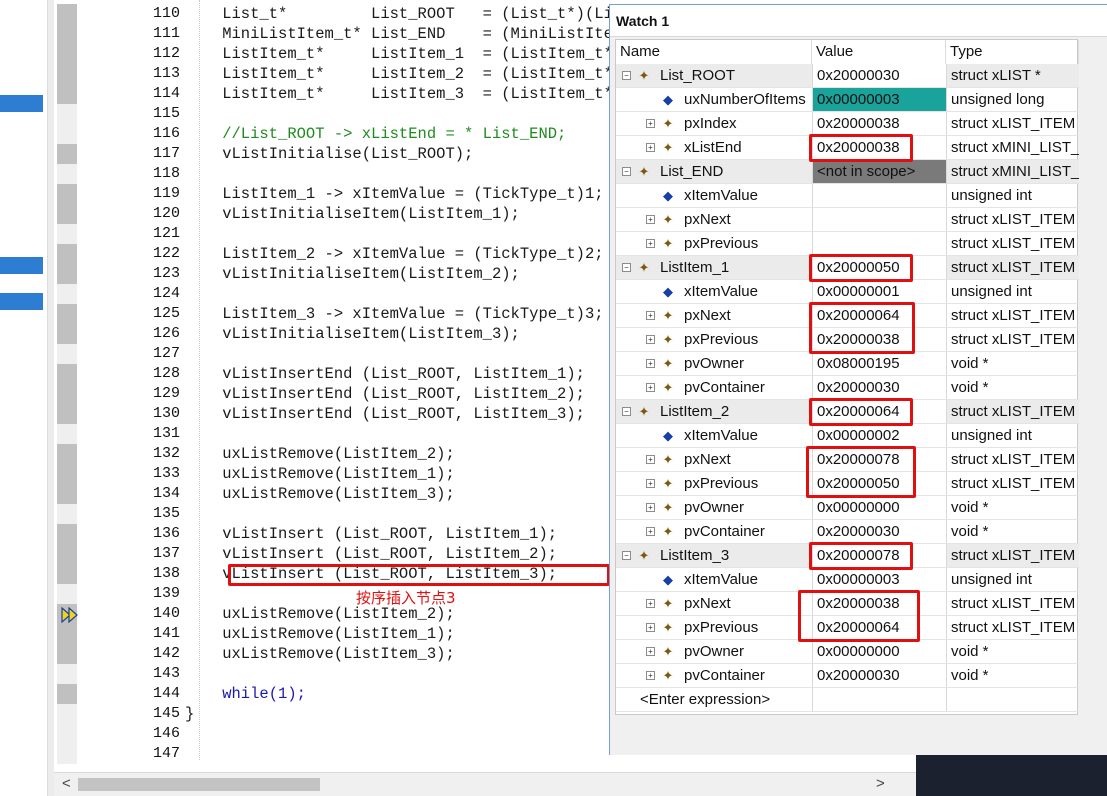 Image resolution: width=1107 pixels, height=796 pixels. I want to click on watch-value: 0x20000038, so click(879, 124).